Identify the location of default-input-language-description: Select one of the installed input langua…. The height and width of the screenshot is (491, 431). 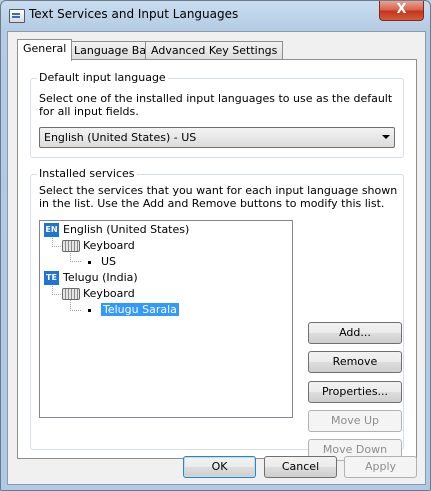
(216, 105).